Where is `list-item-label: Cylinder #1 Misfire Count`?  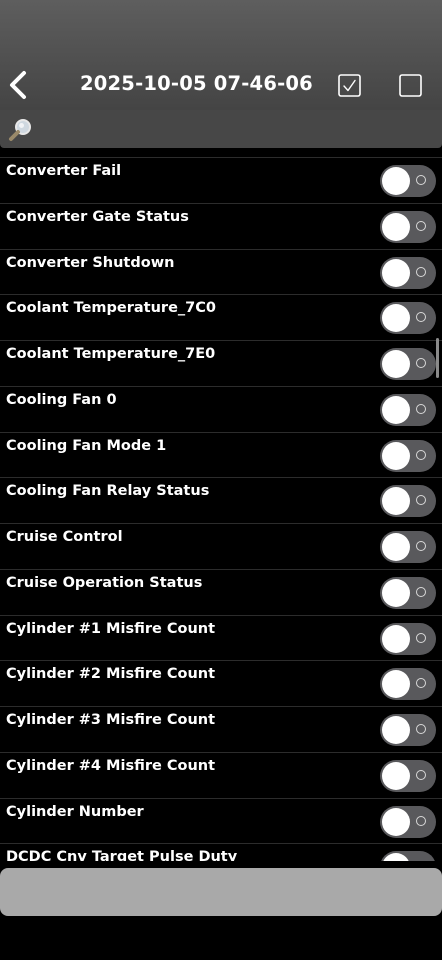
list-item-label: Cylinder #1 Misfire Count is located at coordinates (111, 628).